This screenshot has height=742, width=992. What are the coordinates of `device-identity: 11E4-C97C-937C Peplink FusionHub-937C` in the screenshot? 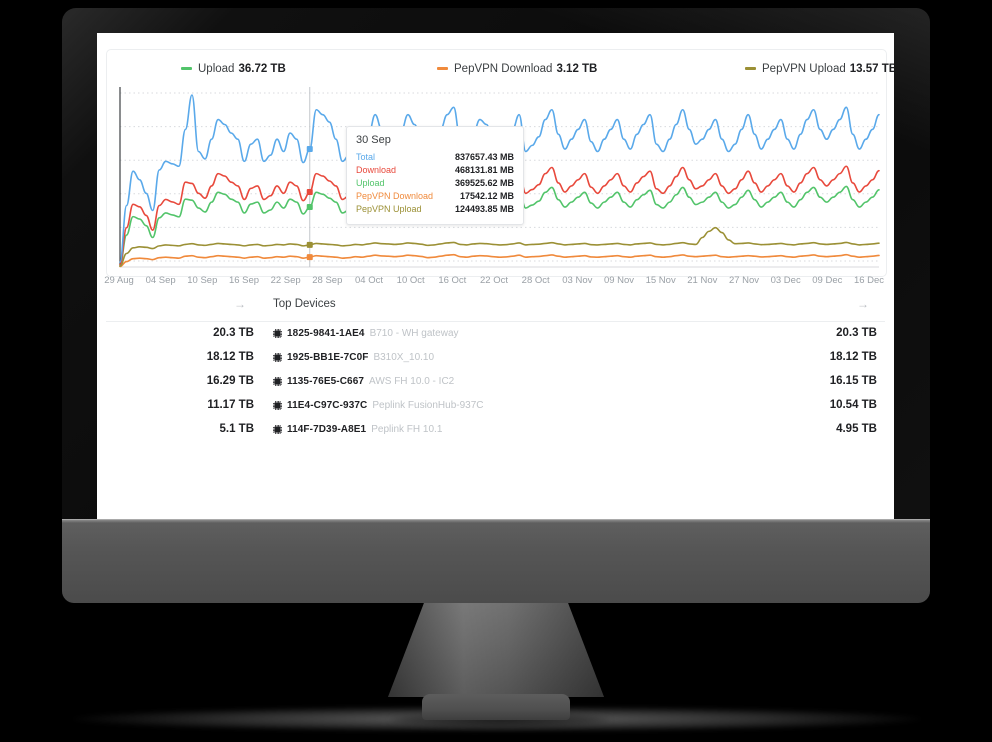 It's located at (378, 405).